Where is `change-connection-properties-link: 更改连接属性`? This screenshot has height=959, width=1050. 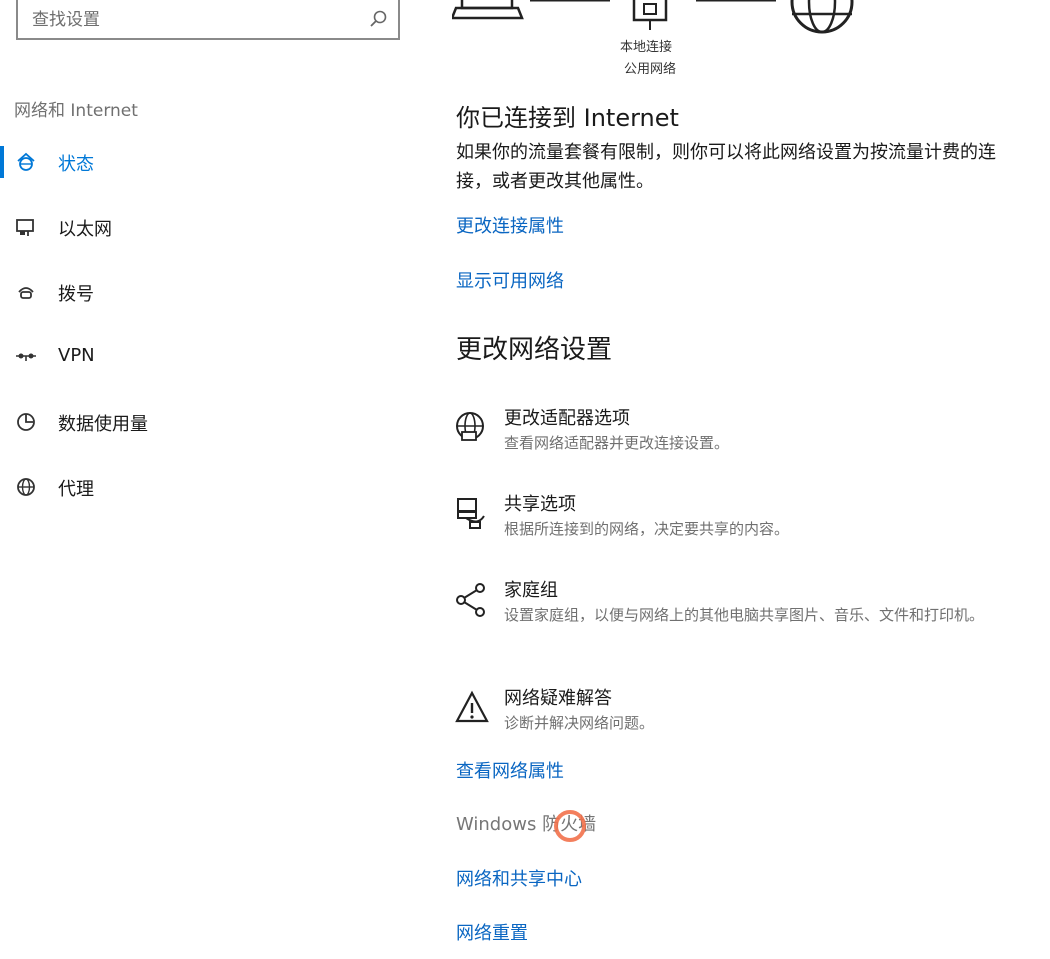 change-connection-properties-link: 更改连接属性 is located at coordinates (510, 225).